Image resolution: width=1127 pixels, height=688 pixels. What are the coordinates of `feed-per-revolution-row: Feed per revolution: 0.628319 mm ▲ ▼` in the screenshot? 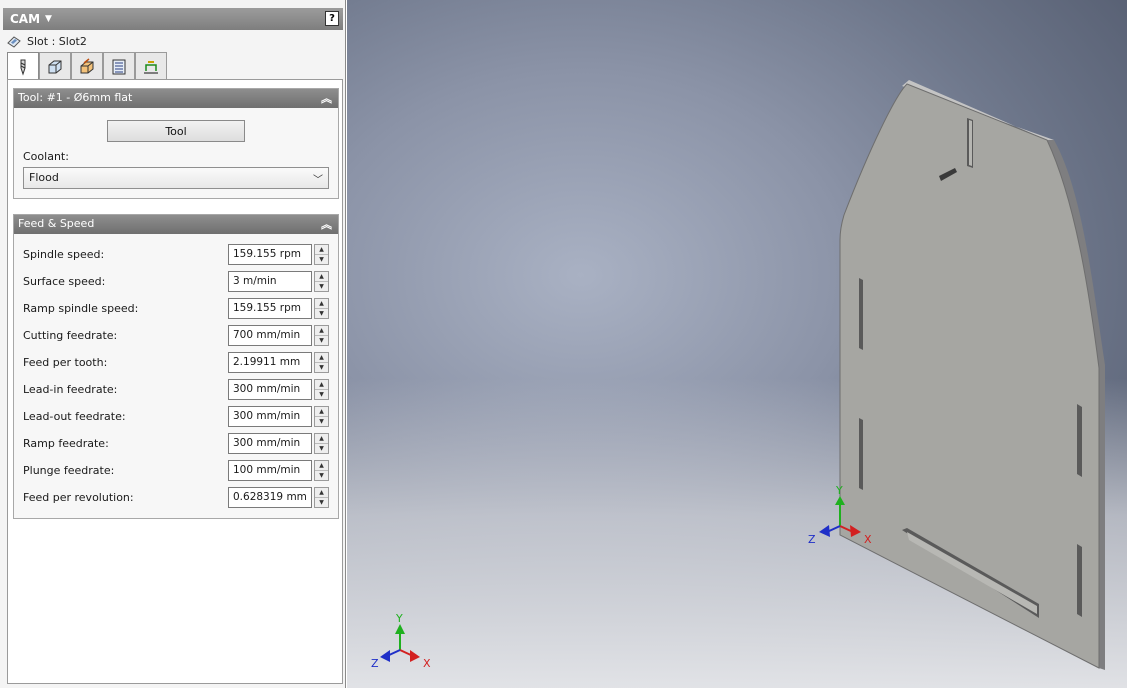 It's located at (176, 498).